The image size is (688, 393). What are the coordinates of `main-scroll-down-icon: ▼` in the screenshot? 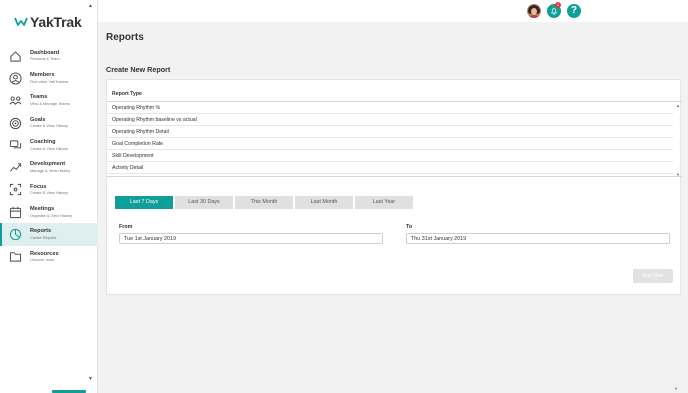 It's located at (676, 388).